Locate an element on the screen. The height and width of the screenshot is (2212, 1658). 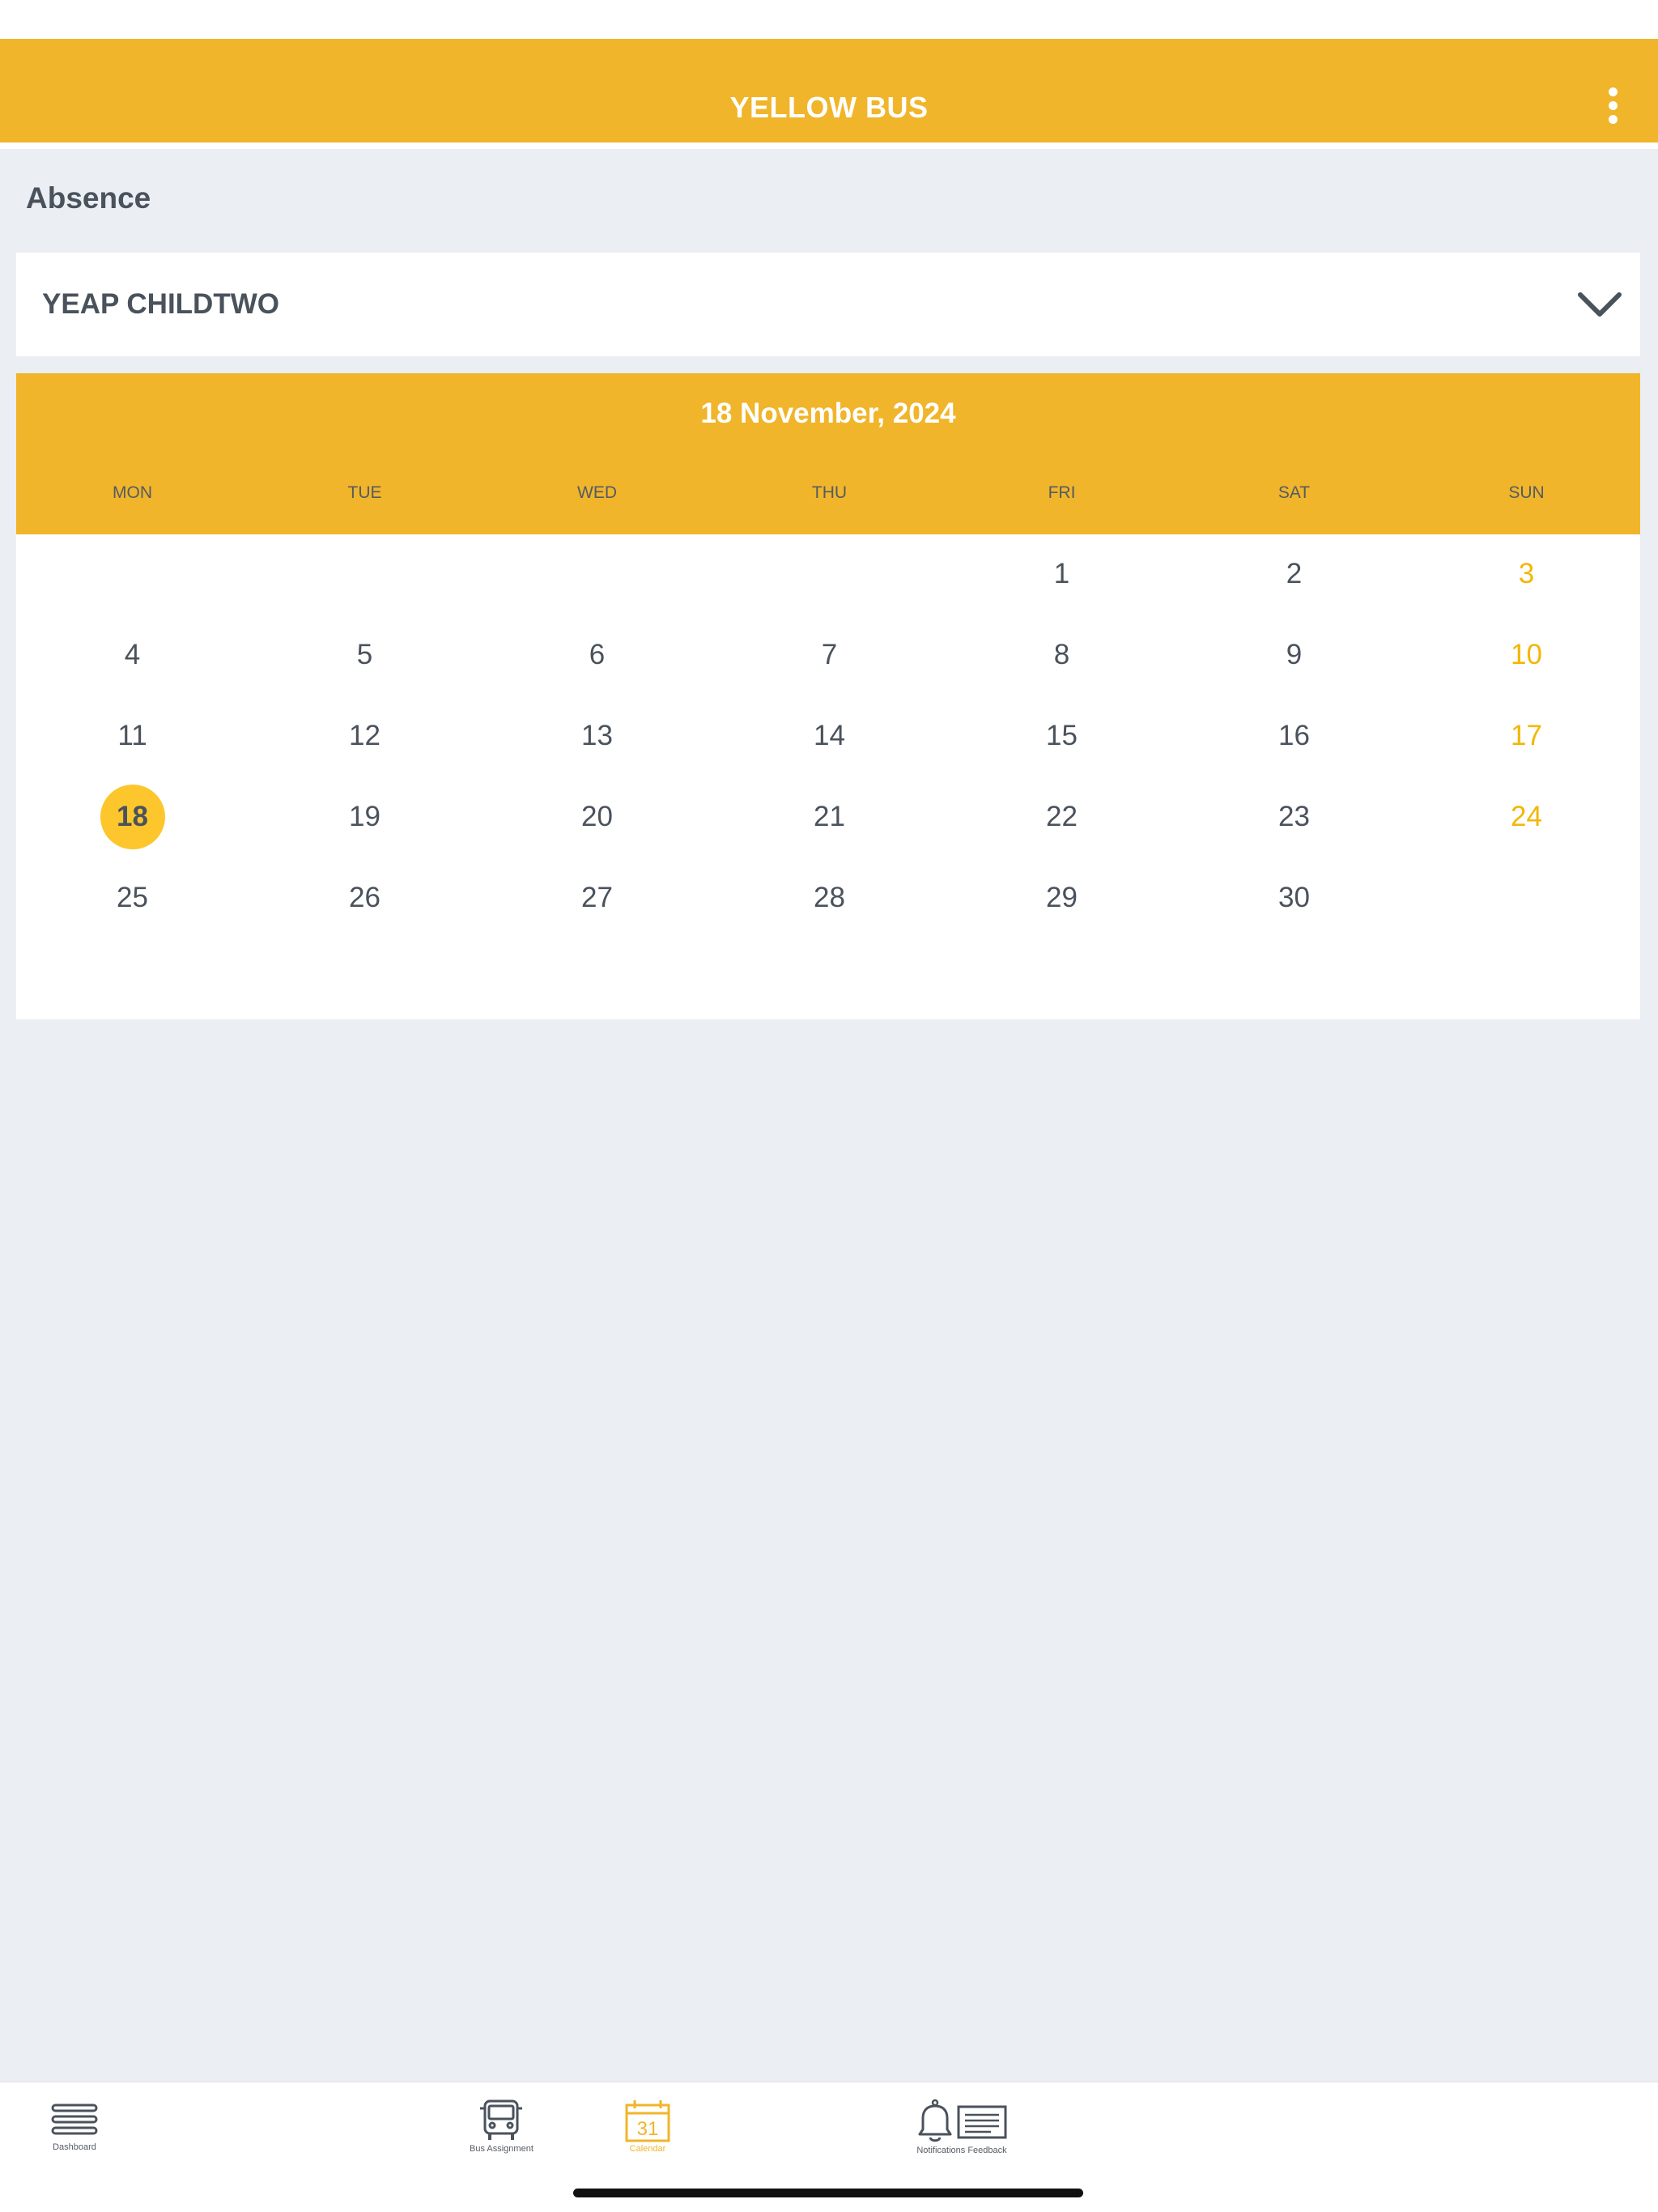
calendar-day: 10 is located at coordinates (1526, 655).